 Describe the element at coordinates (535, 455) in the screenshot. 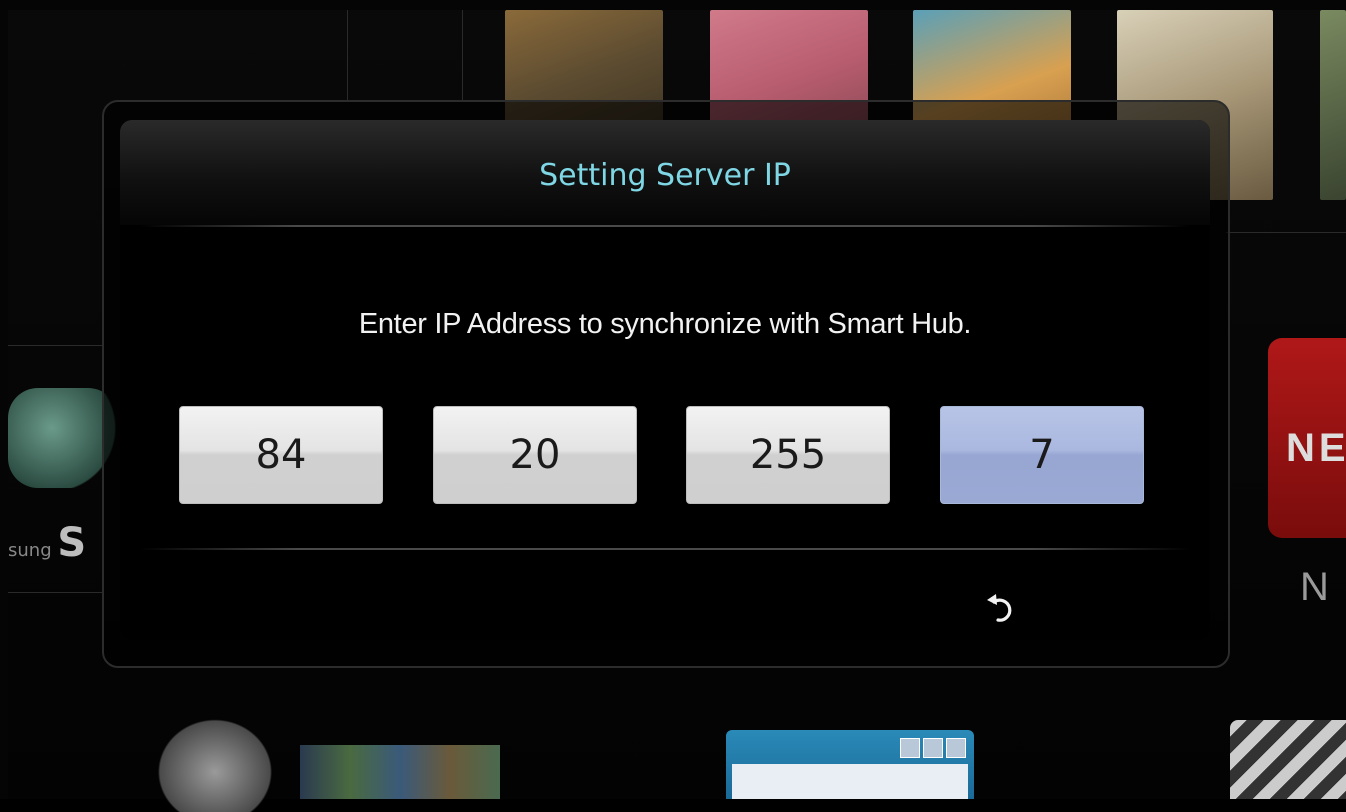

I see `ip-octet-field-2: 20` at that location.